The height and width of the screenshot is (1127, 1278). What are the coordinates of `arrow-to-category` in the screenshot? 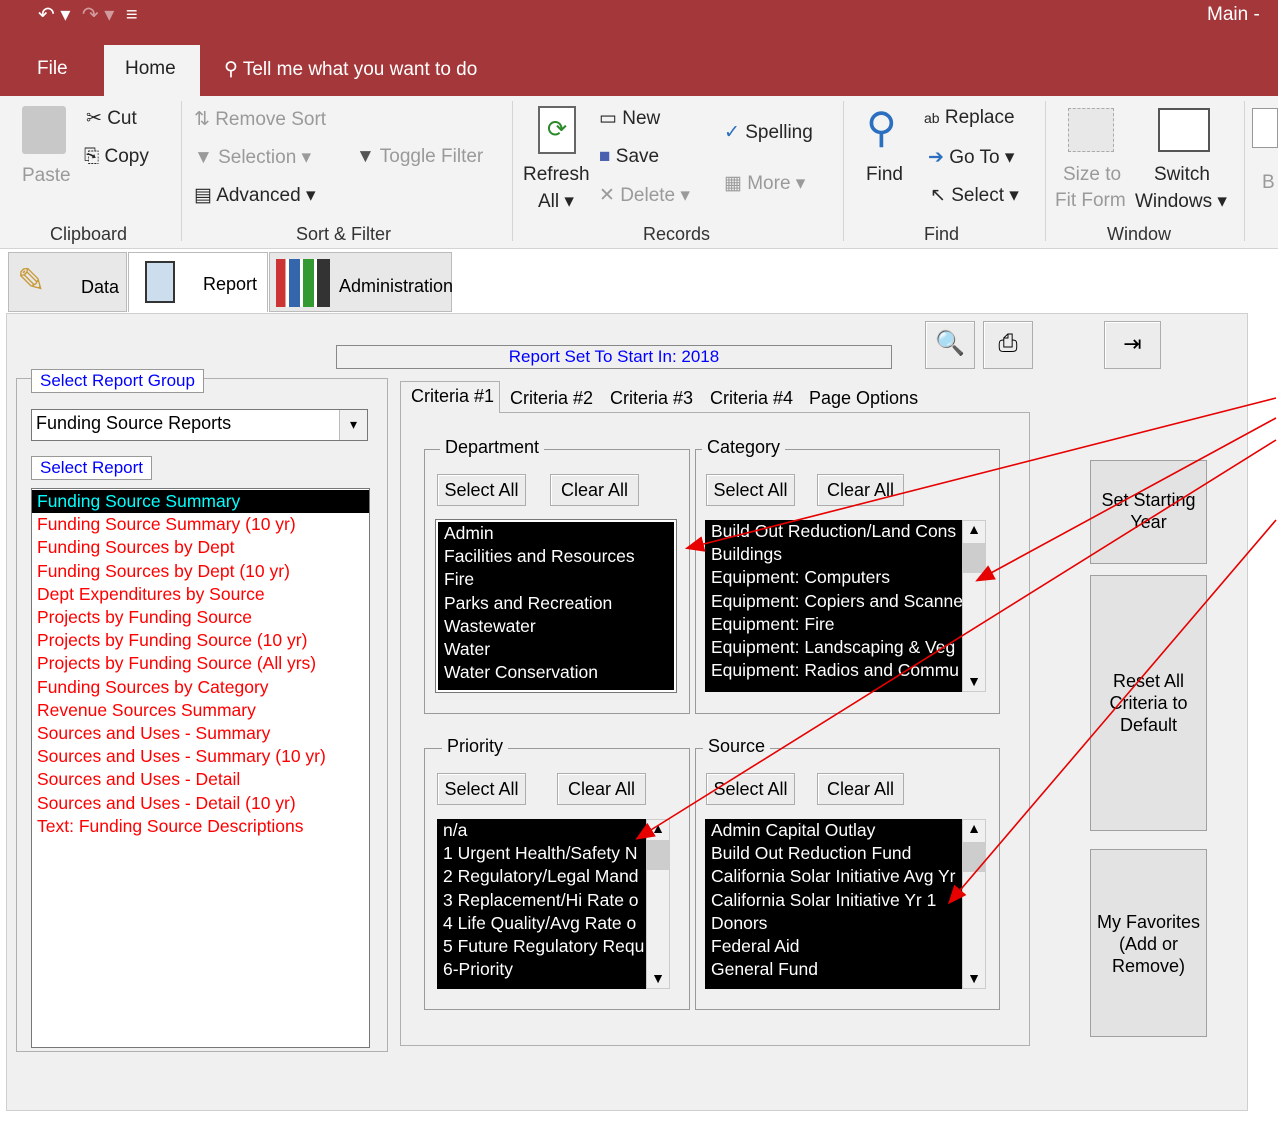 It's located at (1126, 499).